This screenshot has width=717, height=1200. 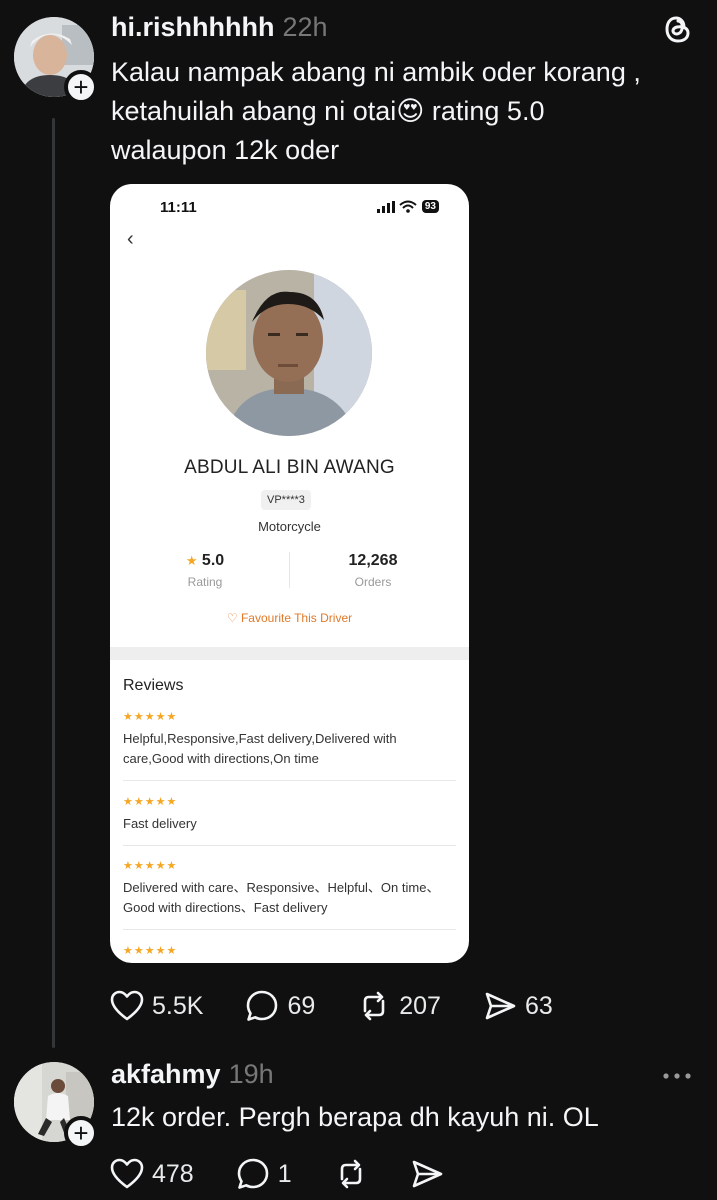 What do you see at coordinates (254, 111) in the screenshot?
I see `post-text-line2a: ketahuilah abang ni otai` at bounding box center [254, 111].